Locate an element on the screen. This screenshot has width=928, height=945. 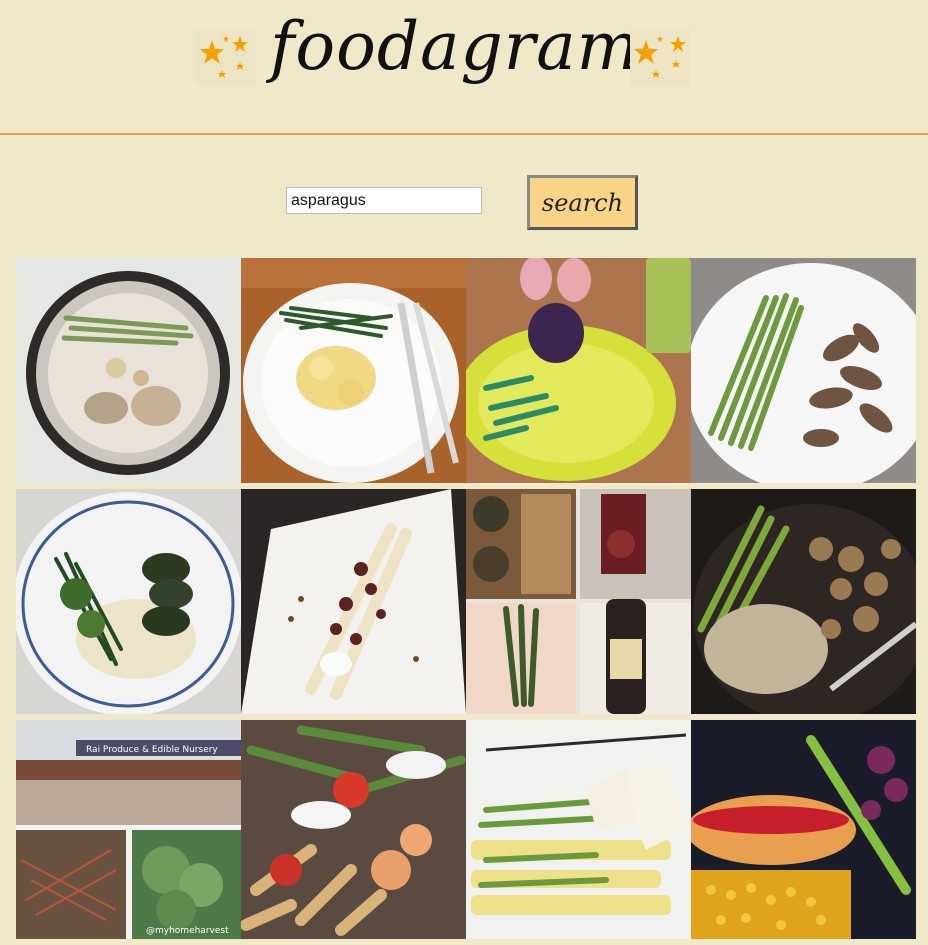
site-header: foodagram is located at coordinates (464, 67).